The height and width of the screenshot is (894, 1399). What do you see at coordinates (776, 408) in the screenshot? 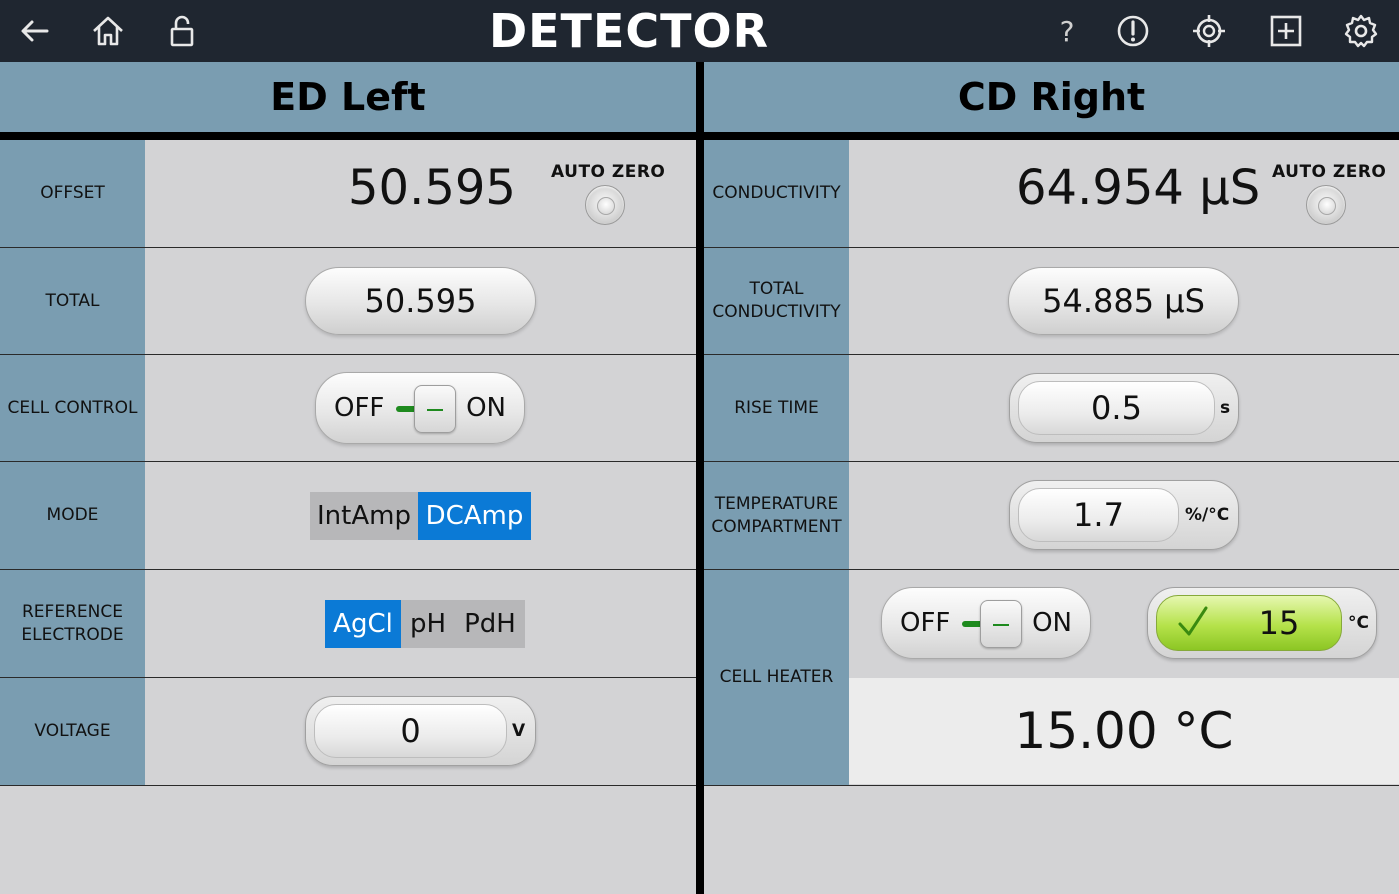
I see `rise-time-label: RISE TIME` at bounding box center [776, 408].